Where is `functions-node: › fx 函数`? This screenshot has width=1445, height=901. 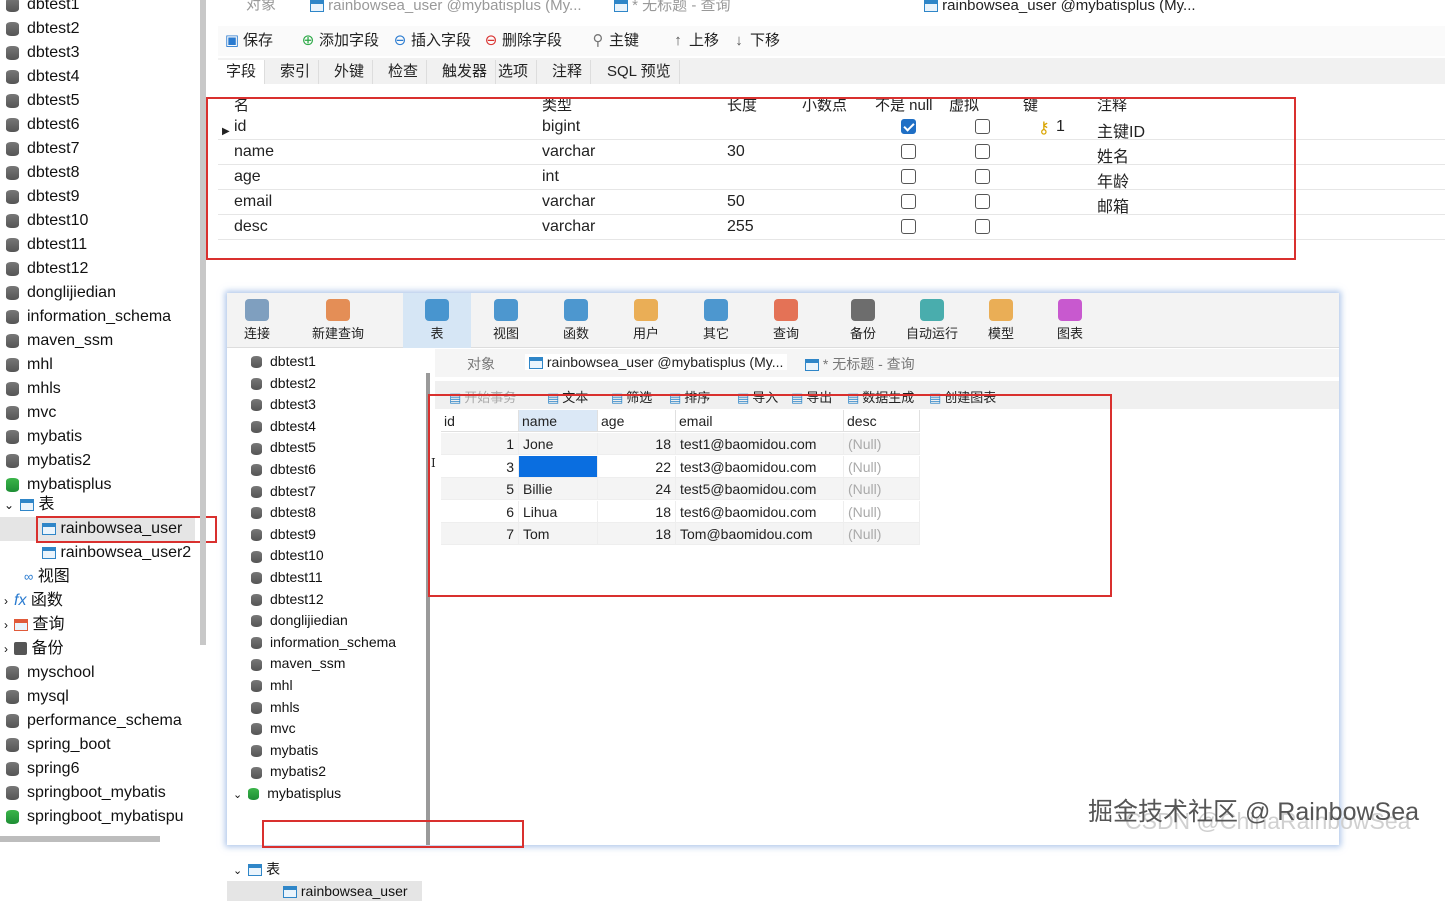
functions-node: › fx 函数 is located at coordinates (33, 601).